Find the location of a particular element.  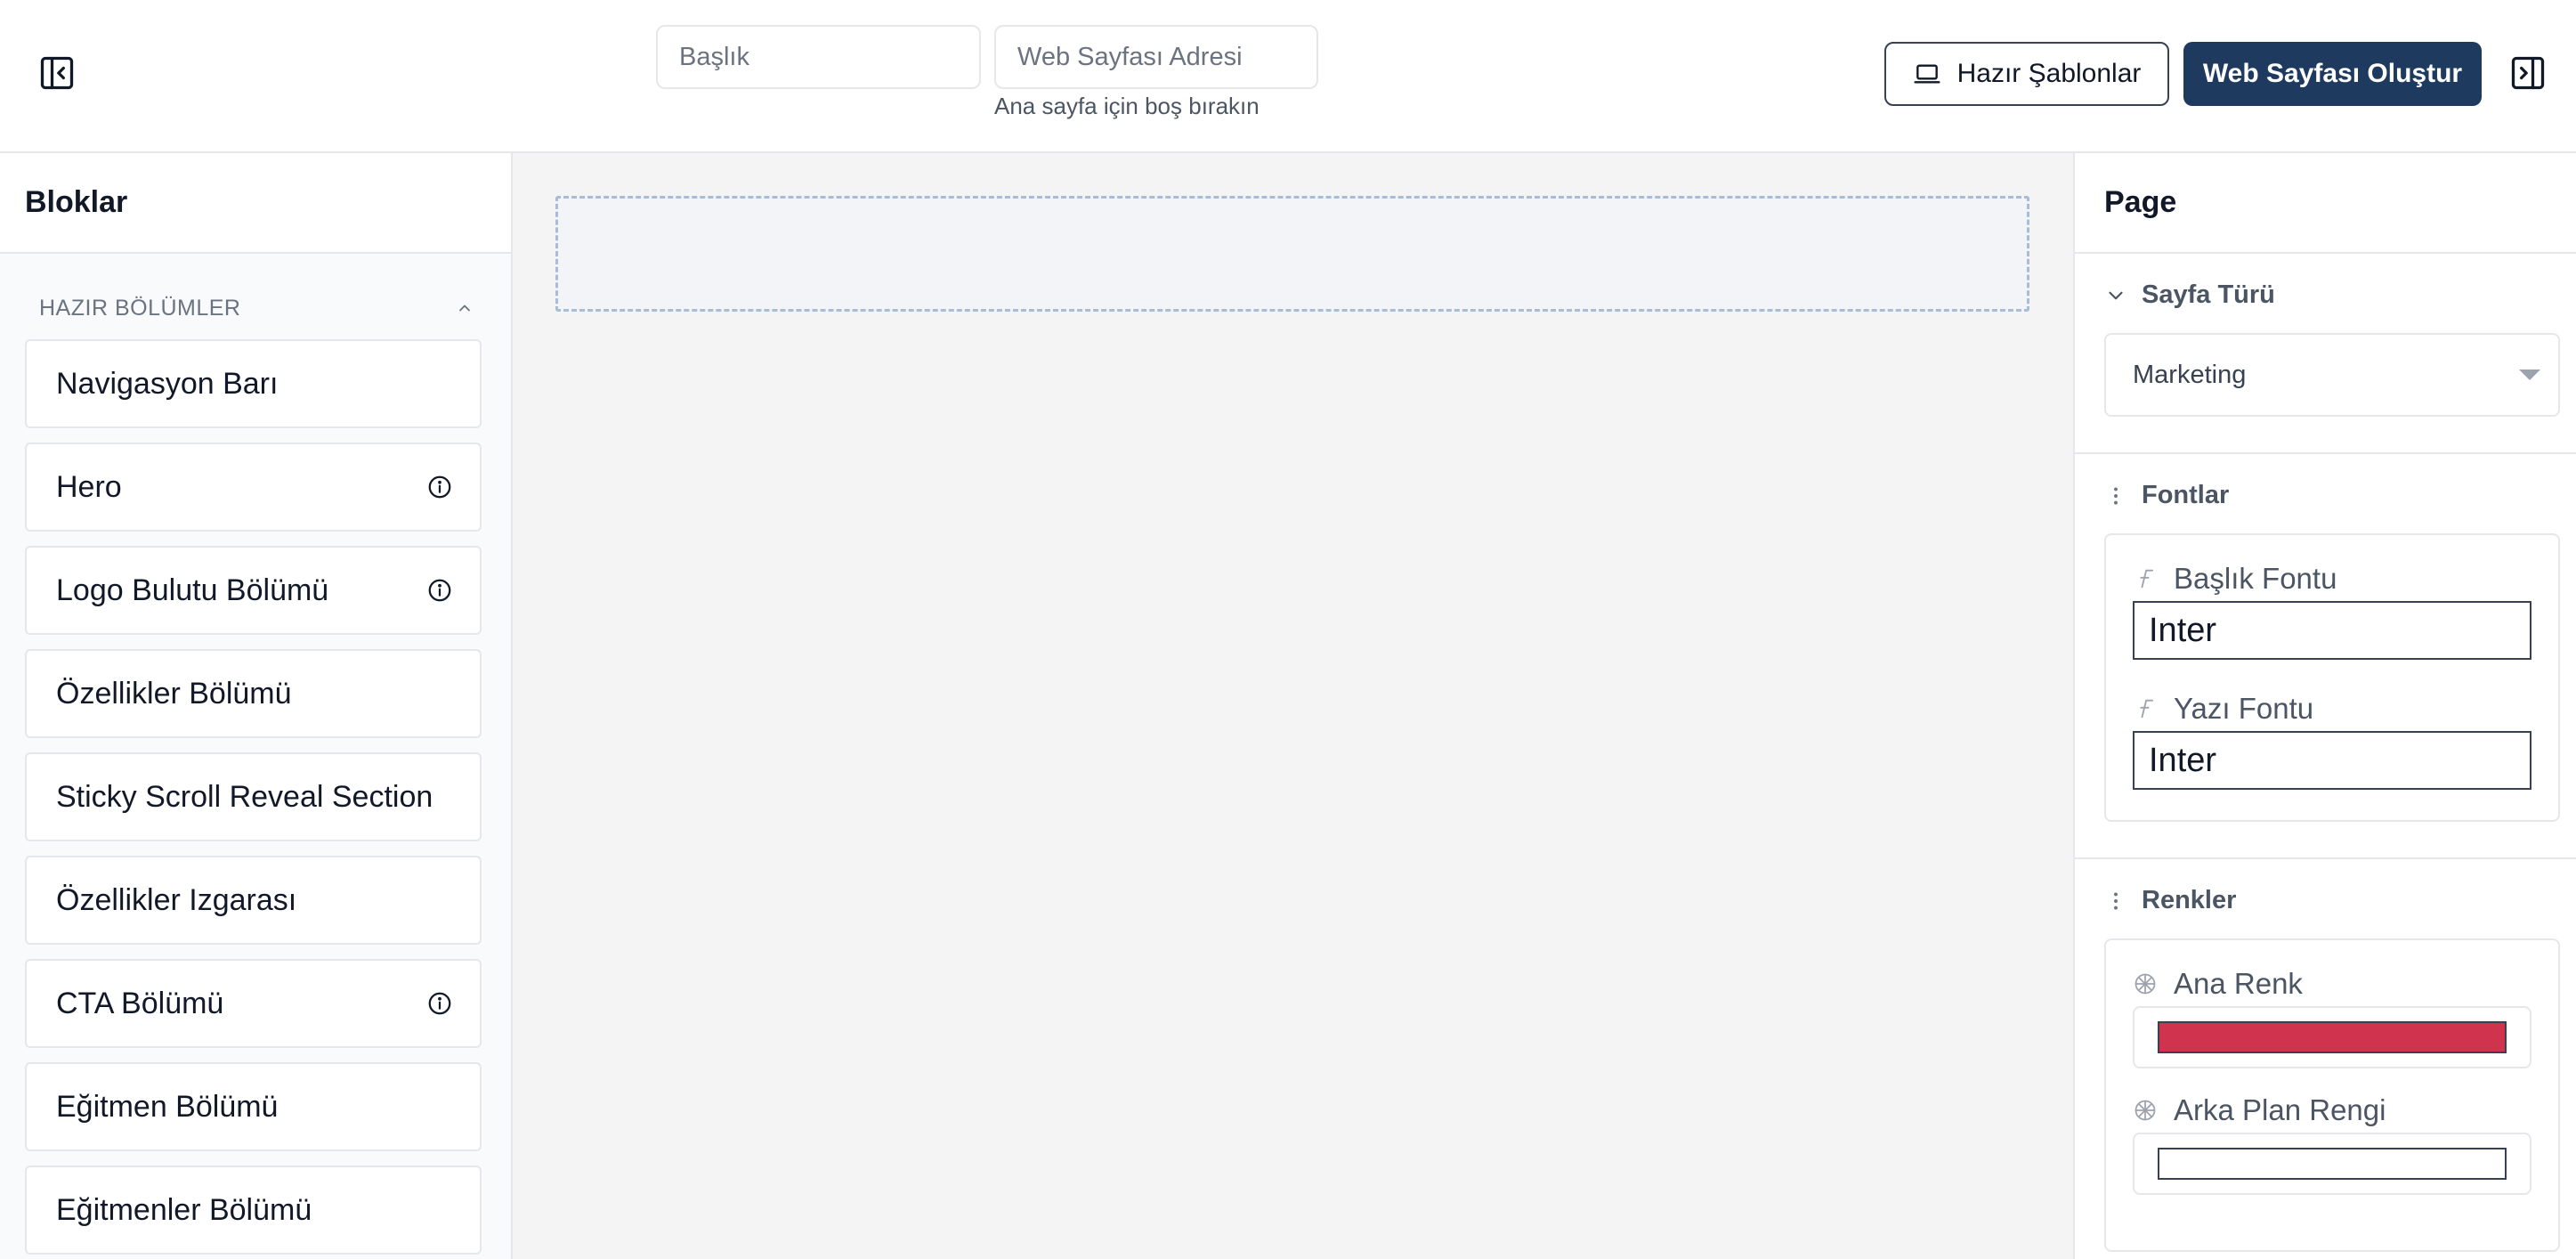

colors-group: Renkler Ana Renk Arka Plan Rengi is located at coordinates (2326, 1059).